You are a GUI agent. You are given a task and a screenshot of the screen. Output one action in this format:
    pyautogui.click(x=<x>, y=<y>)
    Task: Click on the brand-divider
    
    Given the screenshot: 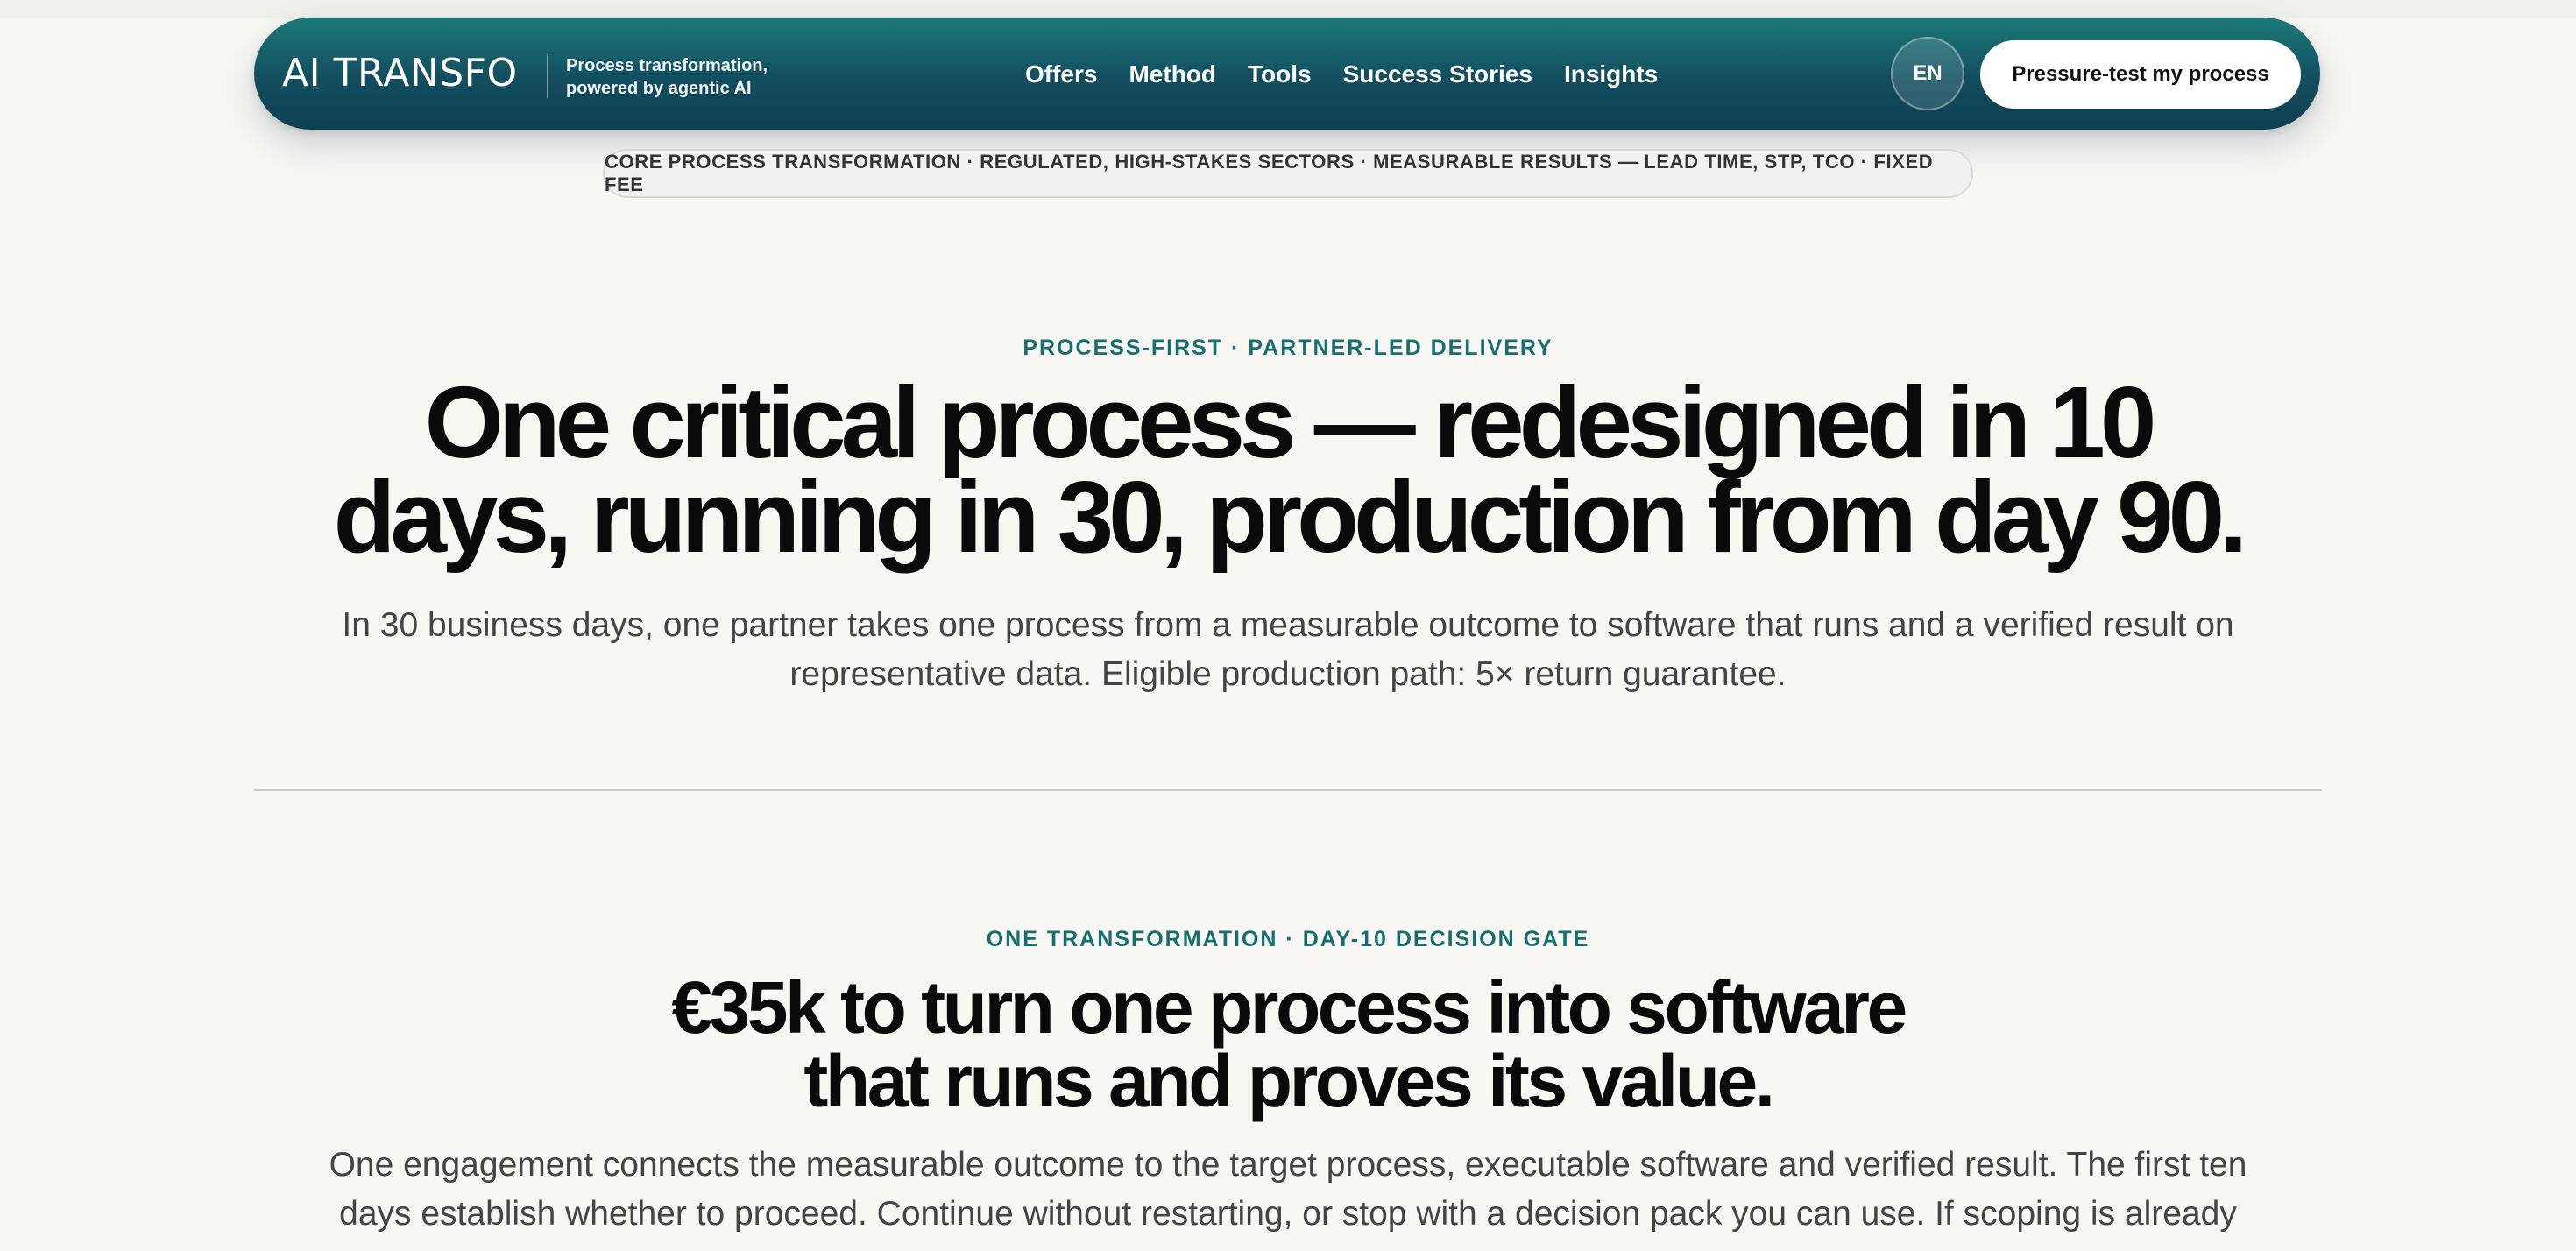 What is the action you would take?
    pyautogui.click(x=547, y=75)
    